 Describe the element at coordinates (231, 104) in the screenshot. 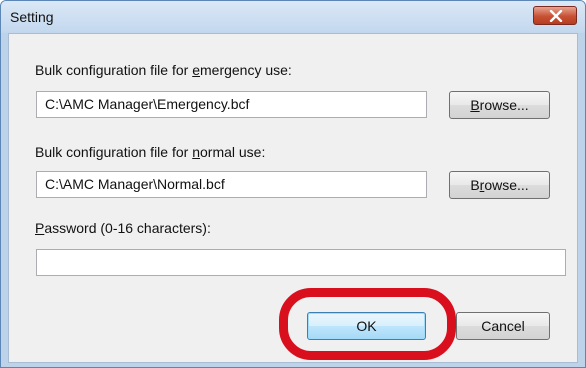

I see `emergency-file-input: C:\AMC Manager\Emergency.bcf` at that location.